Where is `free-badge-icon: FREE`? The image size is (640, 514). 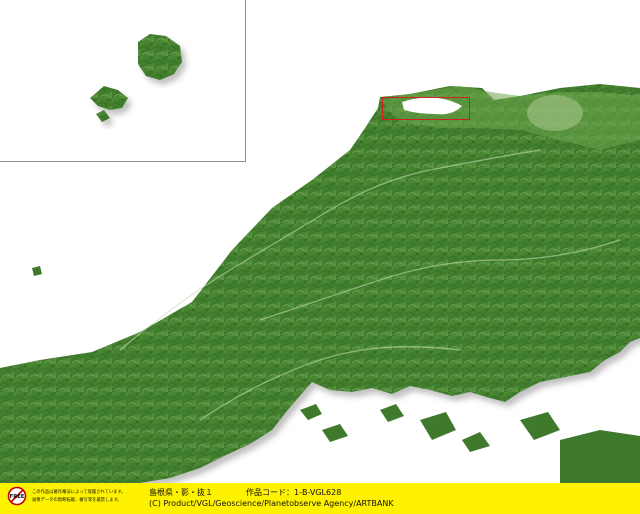
free-badge-icon: FREE is located at coordinates (17, 496).